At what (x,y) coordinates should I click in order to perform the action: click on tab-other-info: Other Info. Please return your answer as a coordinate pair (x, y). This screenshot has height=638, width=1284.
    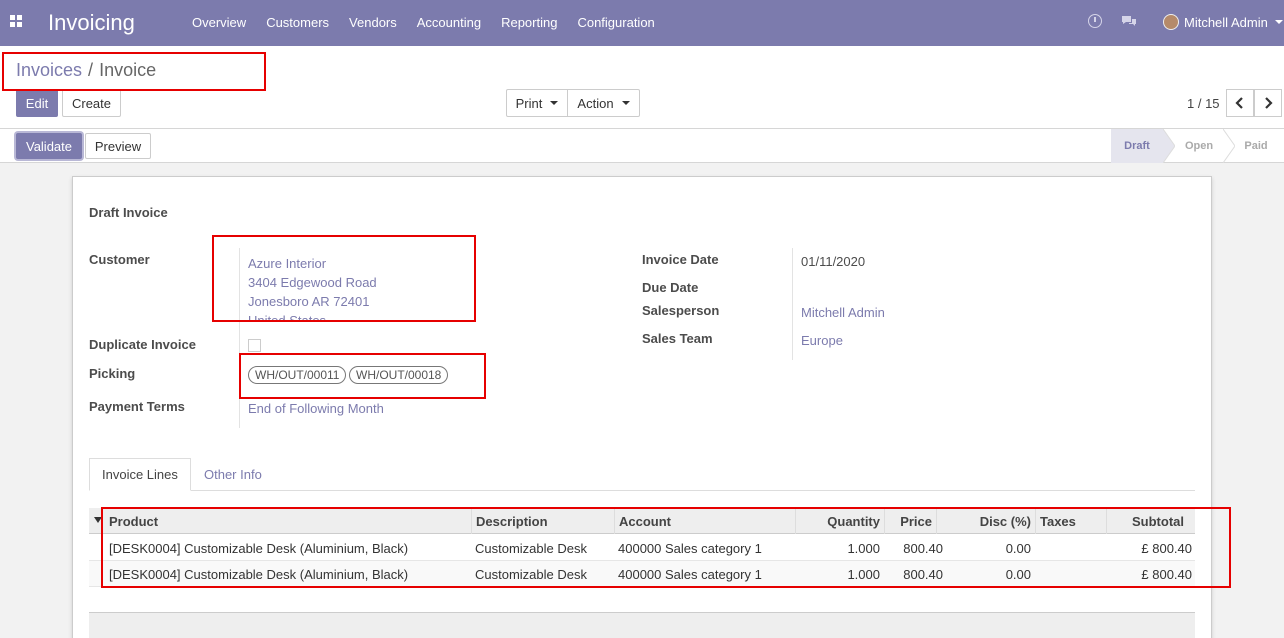
    Looking at the image, I should click on (233, 474).